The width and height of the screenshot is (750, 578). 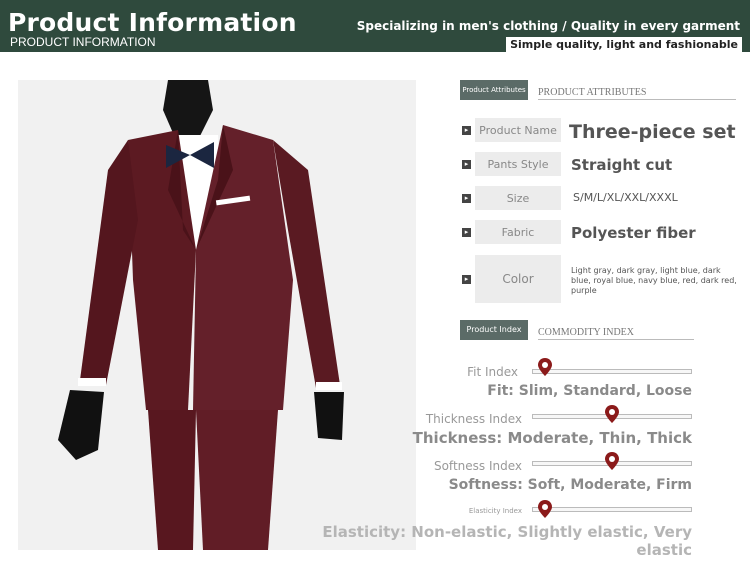 I want to click on fit-index-description: Fit: Slim, Standard, Loose, so click(x=589, y=391).